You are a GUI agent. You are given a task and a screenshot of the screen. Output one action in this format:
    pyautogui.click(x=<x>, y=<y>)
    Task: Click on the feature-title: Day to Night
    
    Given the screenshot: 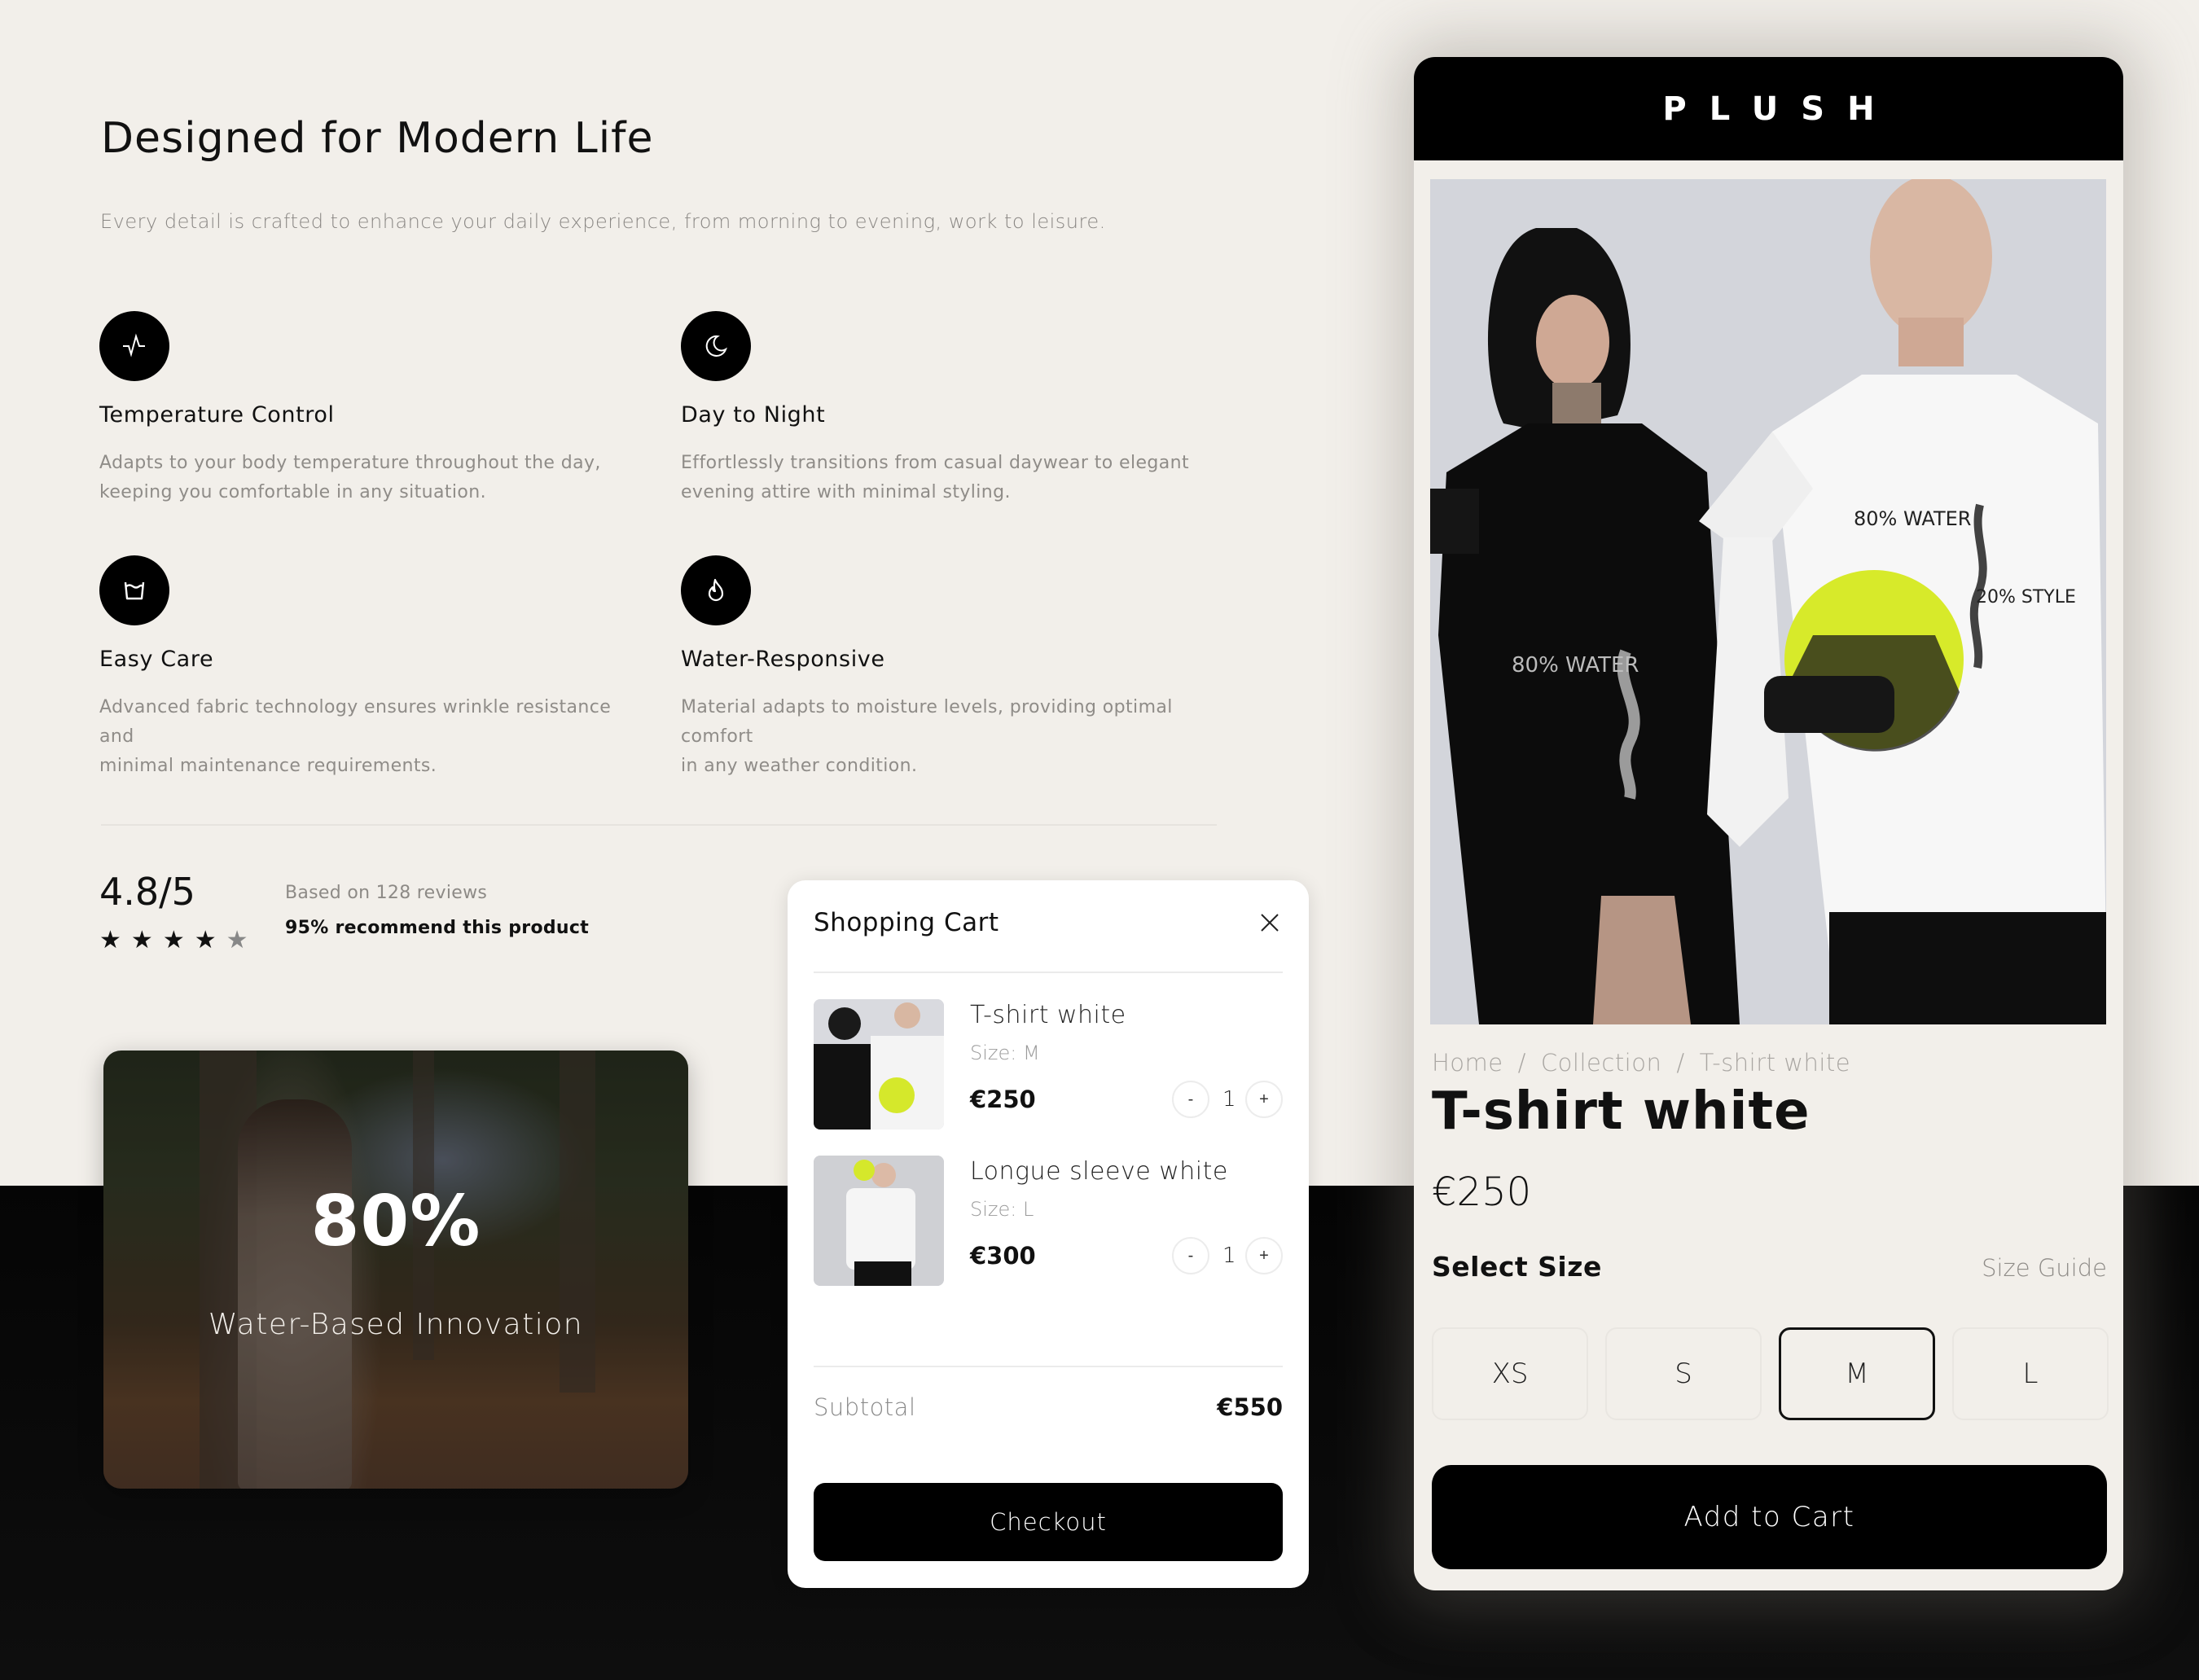 What is the action you would take?
    pyautogui.click(x=753, y=415)
    